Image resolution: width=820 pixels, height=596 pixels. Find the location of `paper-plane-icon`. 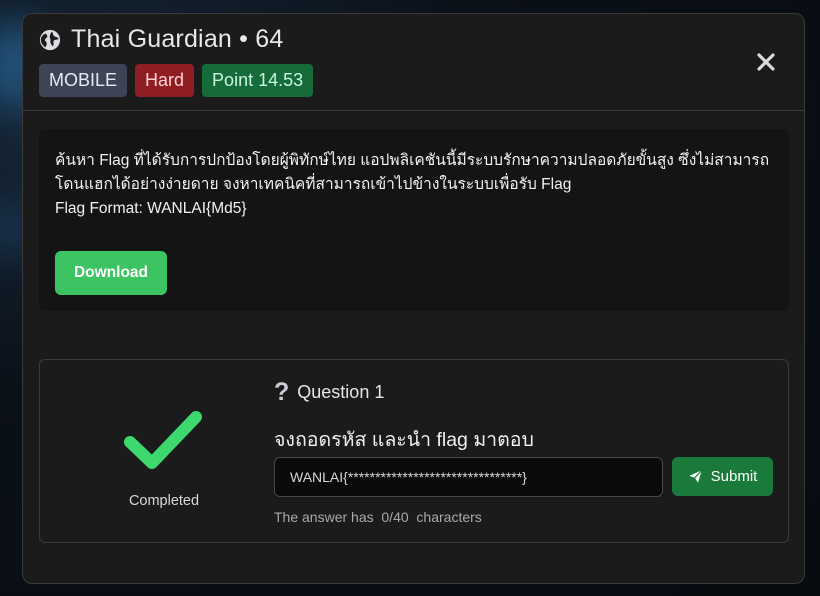

paper-plane-icon is located at coordinates (695, 476).